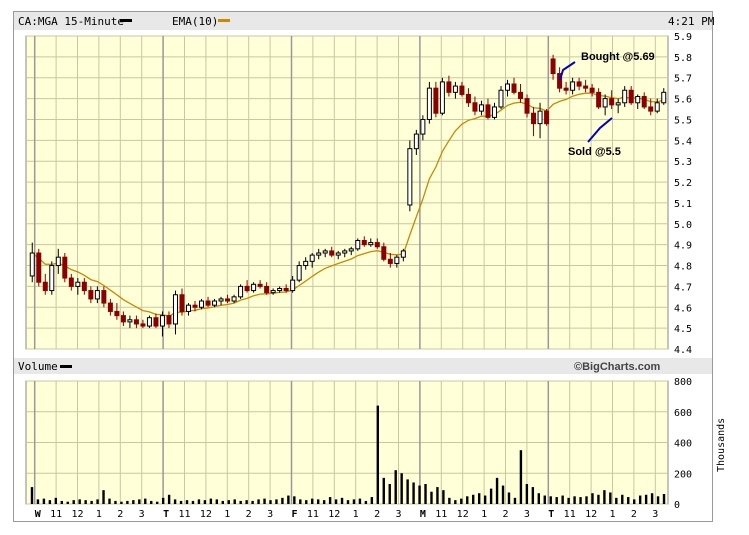  I want to click on volume-legend-swatch, so click(66, 366).